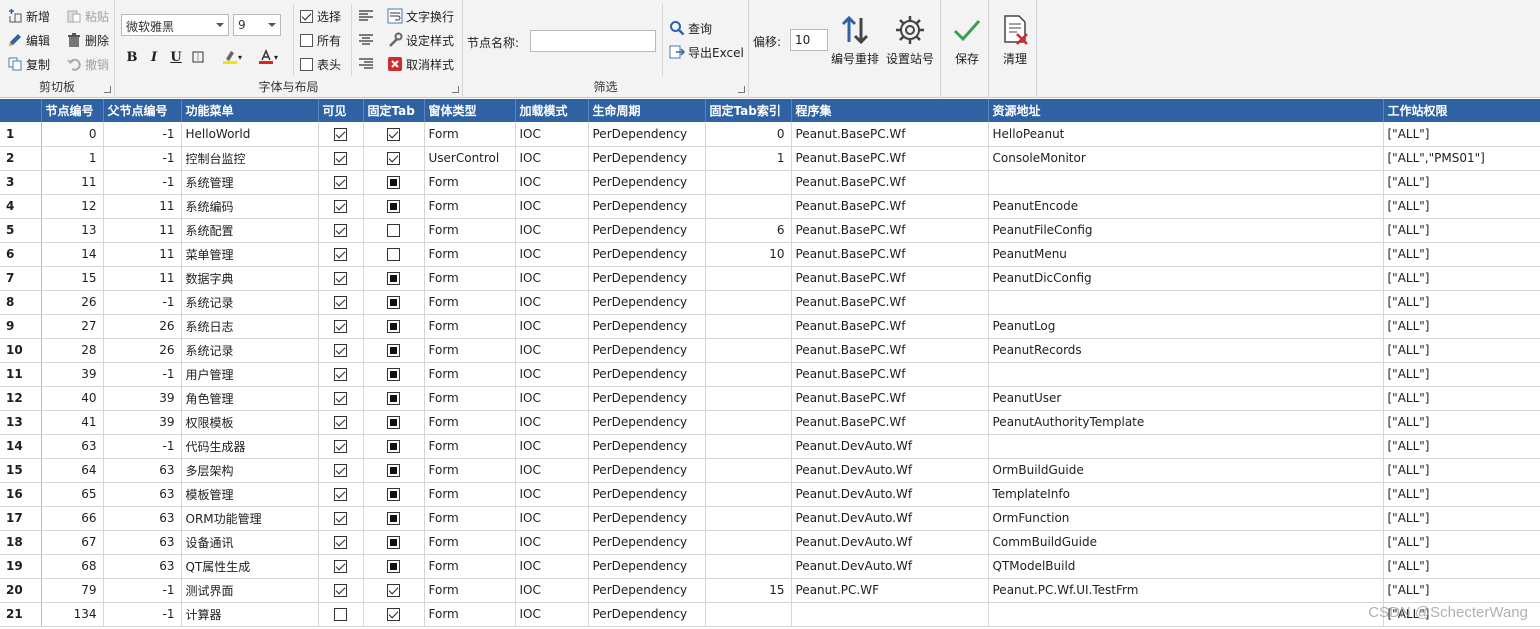  What do you see at coordinates (250, 302) in the screenshot?
I see `menu-cell: 系统记录` at bounding box center [250, 302].